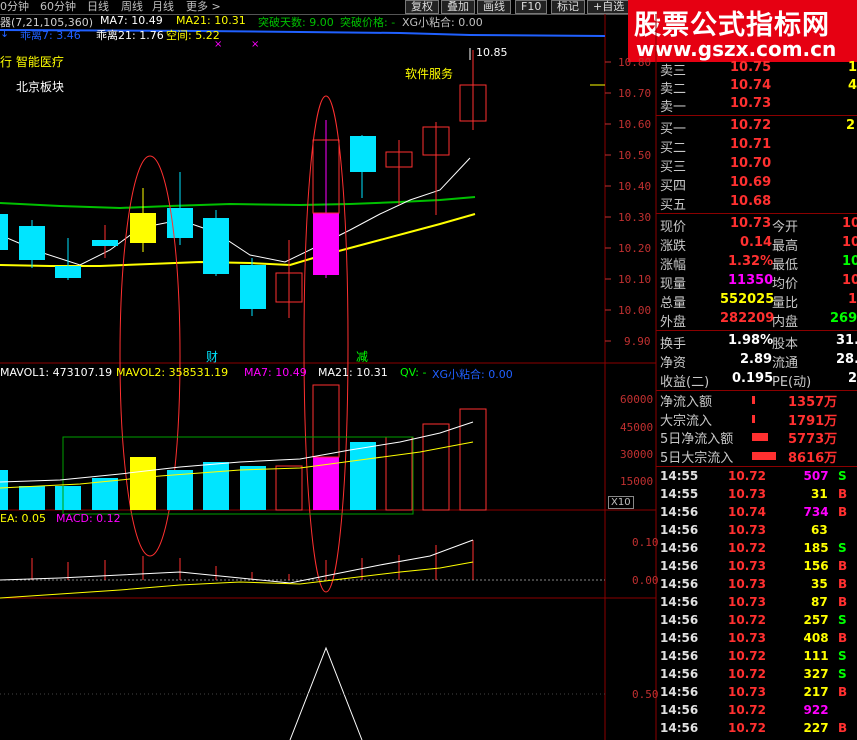 The image size is (857, 740). I want to click on stat-label: 量比, so click(785, 303).